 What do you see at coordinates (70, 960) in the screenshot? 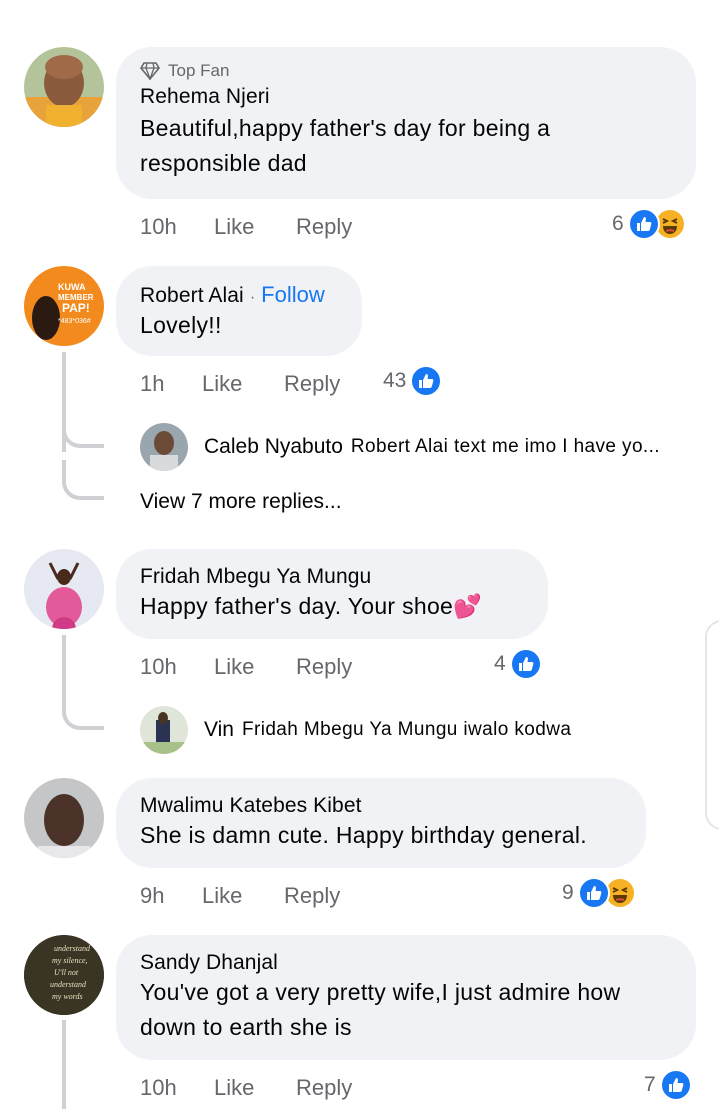
I see `svg-text: my silence,` at bounding box center [70, 960].